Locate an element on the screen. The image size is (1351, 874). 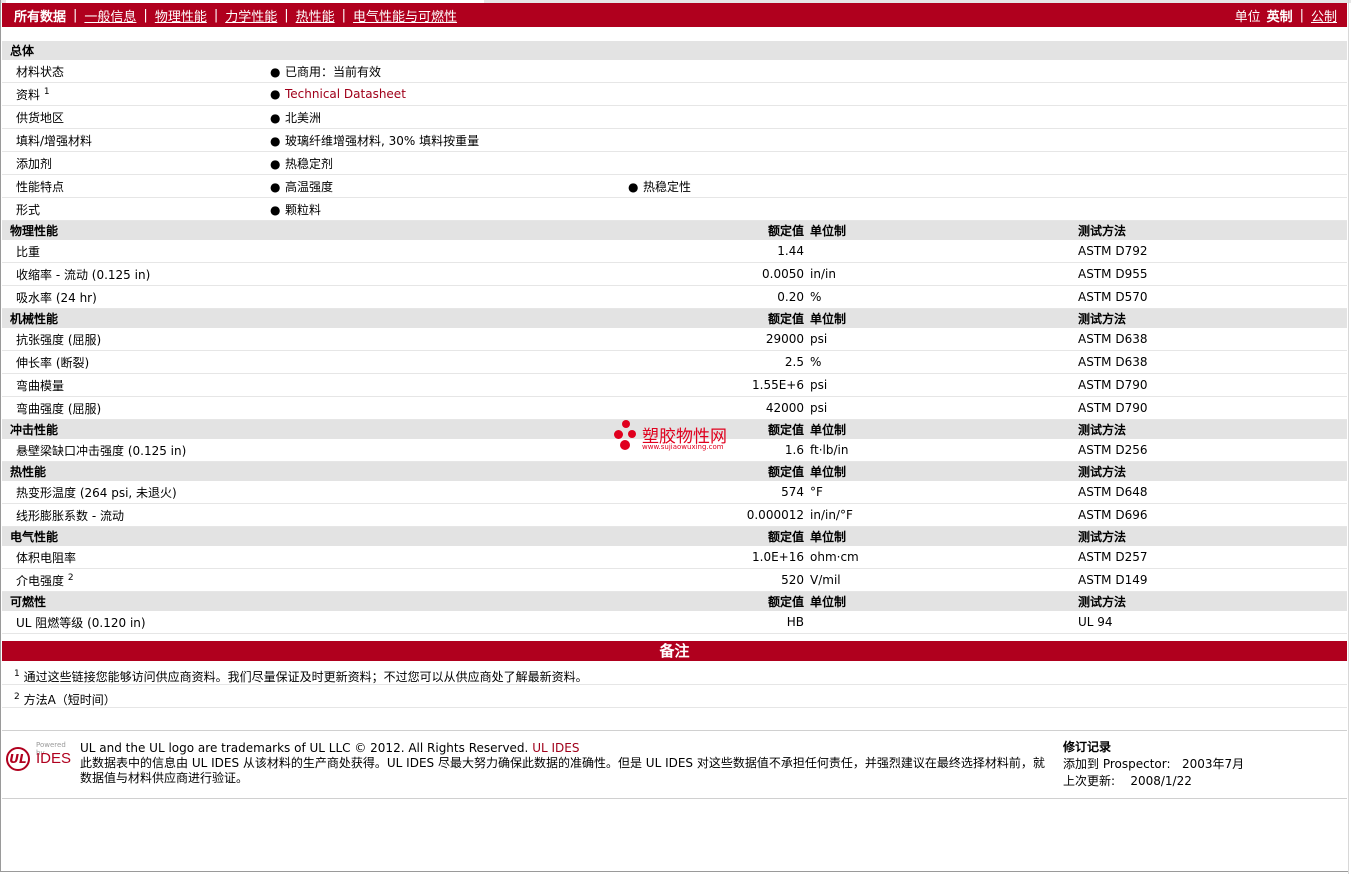
footnote-marker: 2 is located at coordinates (70, 577).